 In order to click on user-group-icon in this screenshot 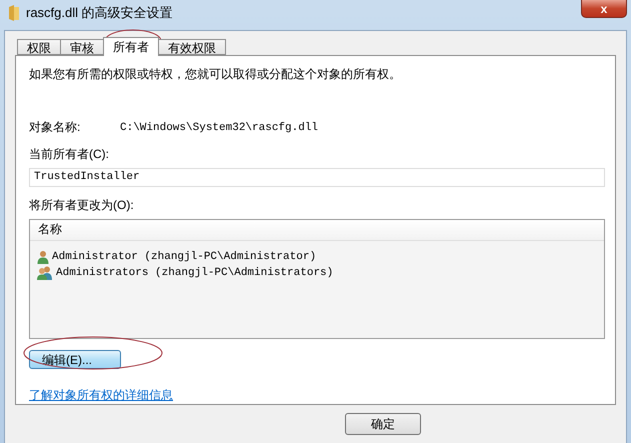, I will do `click(45, 273)`.